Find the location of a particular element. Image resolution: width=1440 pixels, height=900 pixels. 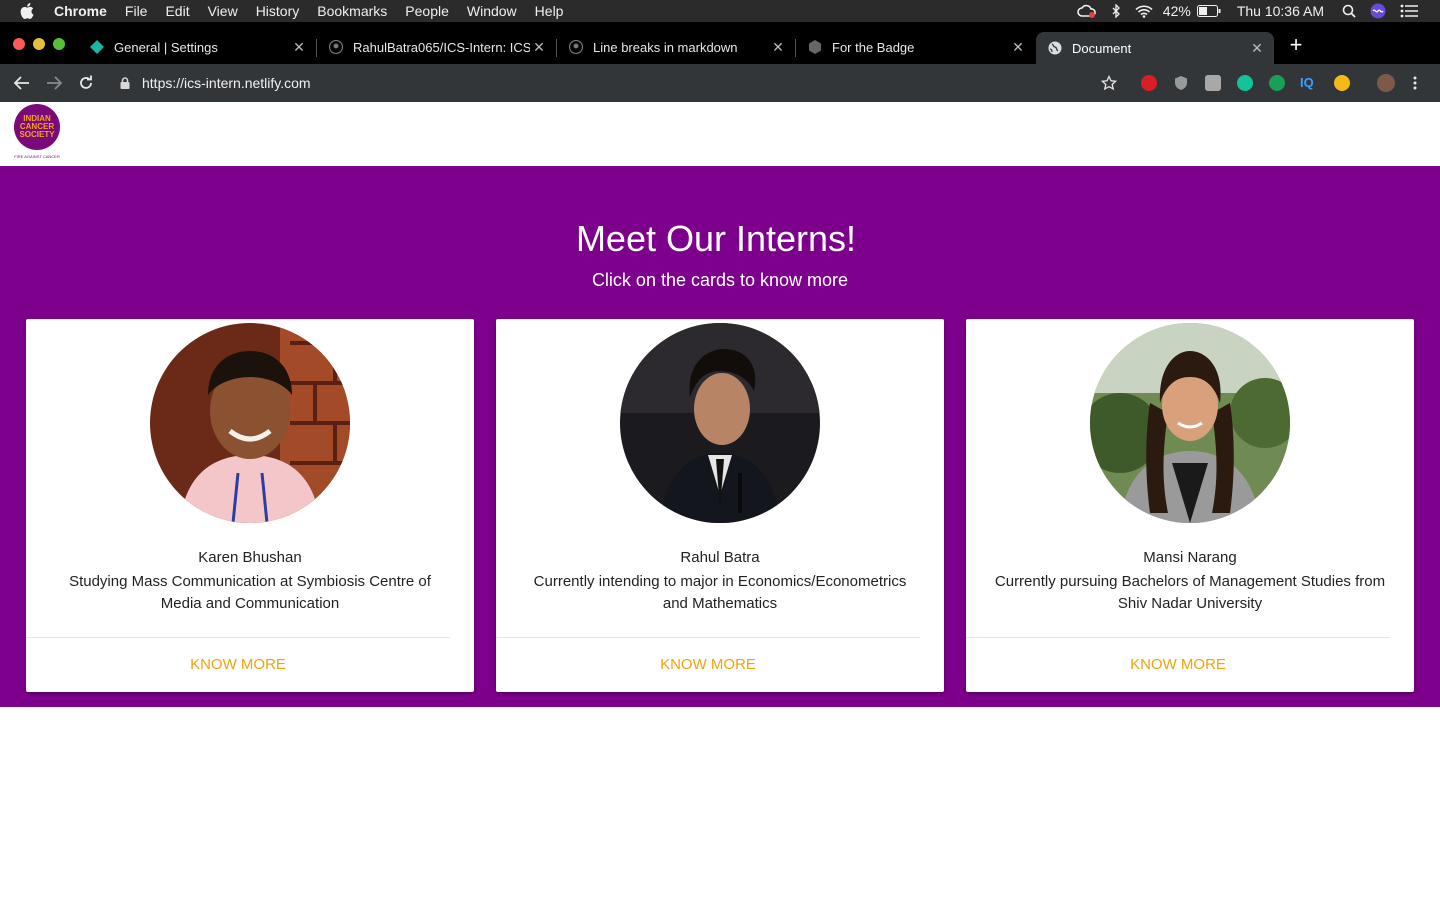

intern-name: Mansi Narang is located at coordinates (1190, 557).